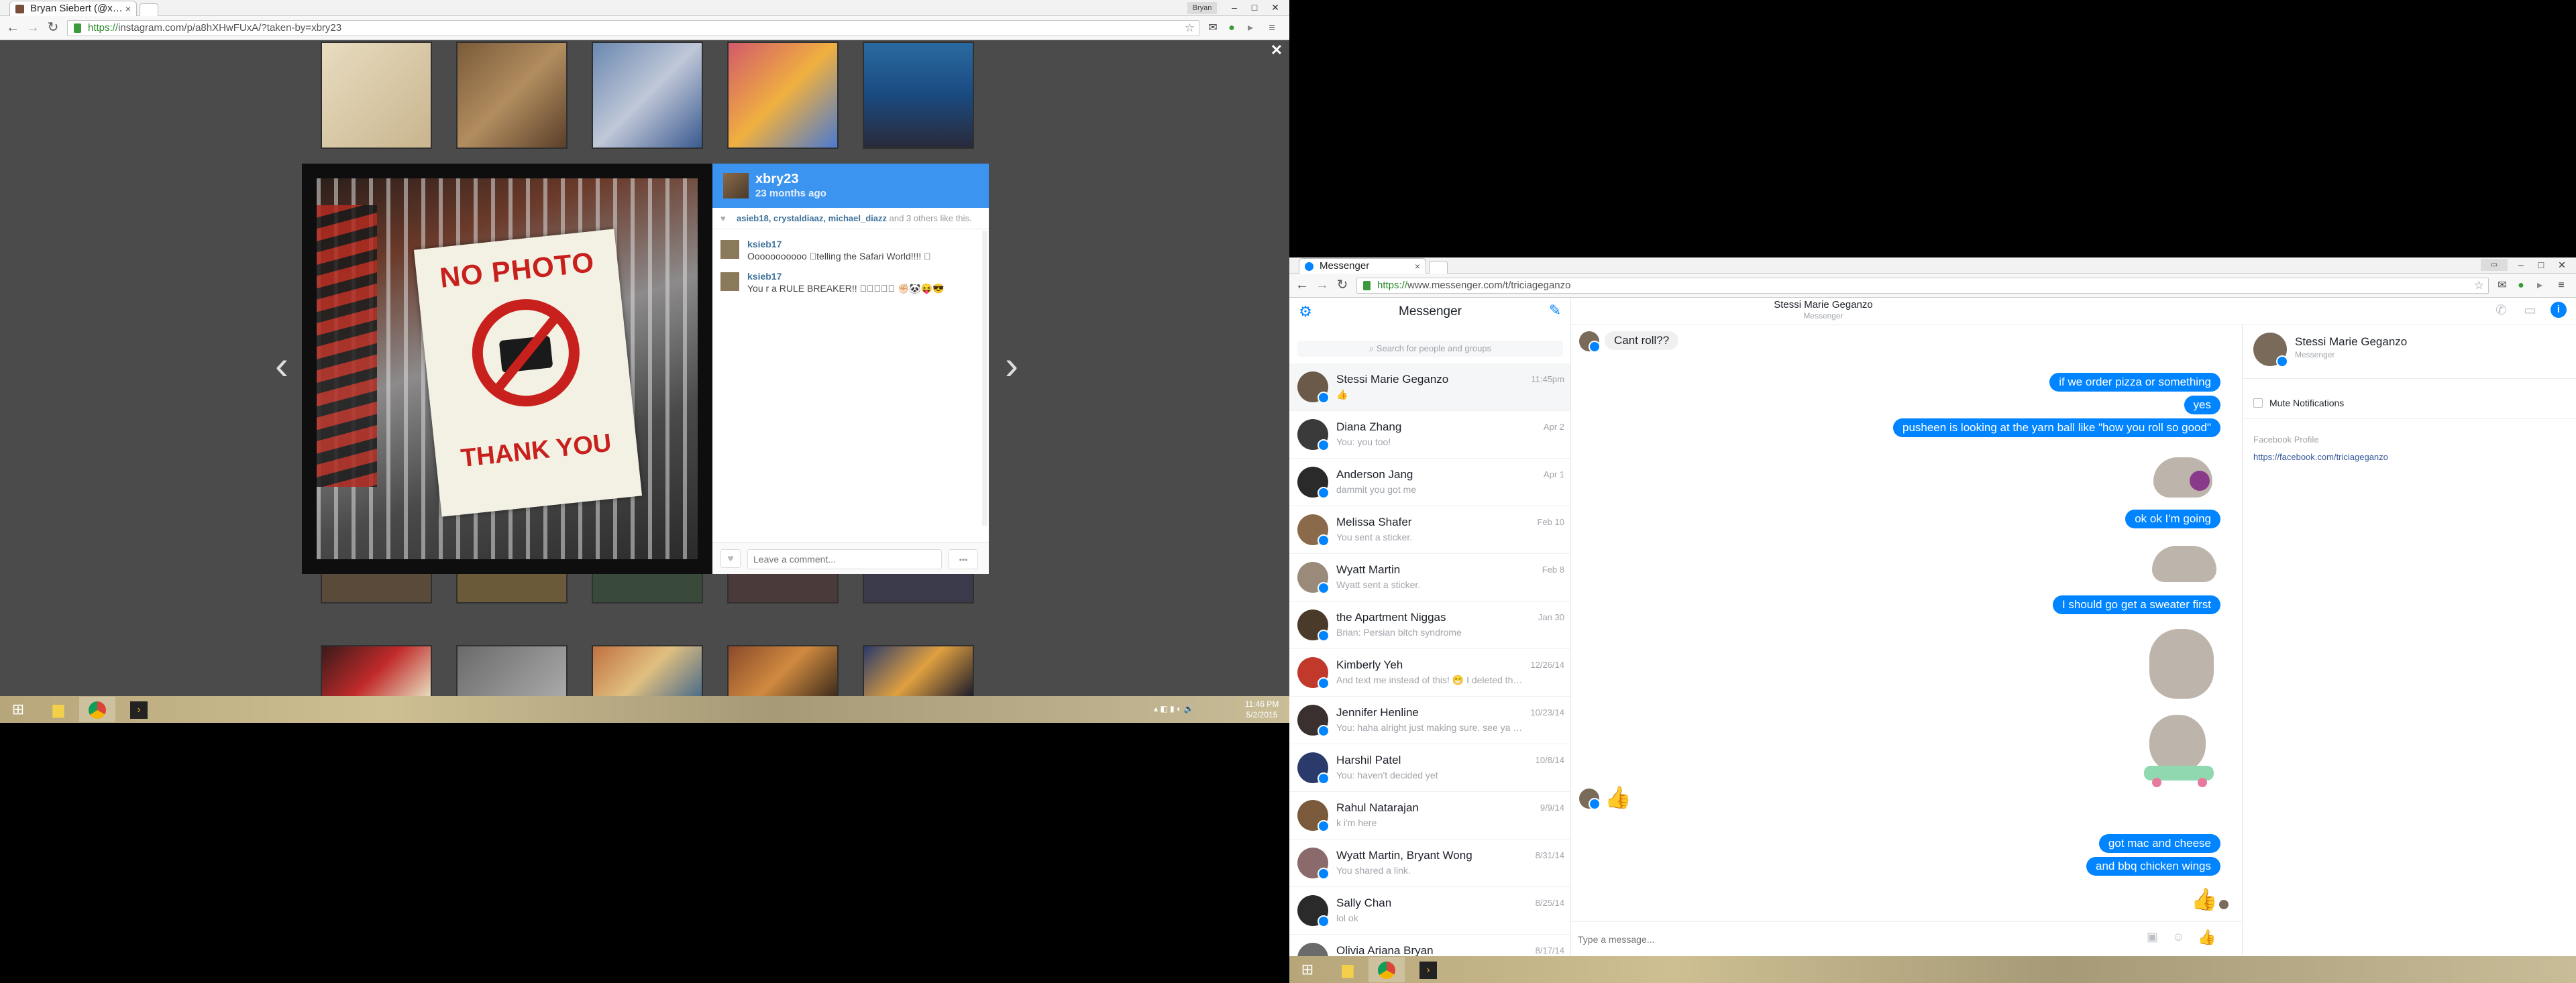 Image resolution: width=2576 pixels, height=983 pixels. Describe the element at coordinates (777, 180) in the screenshot. I see `post-username: xbry23` at that location.